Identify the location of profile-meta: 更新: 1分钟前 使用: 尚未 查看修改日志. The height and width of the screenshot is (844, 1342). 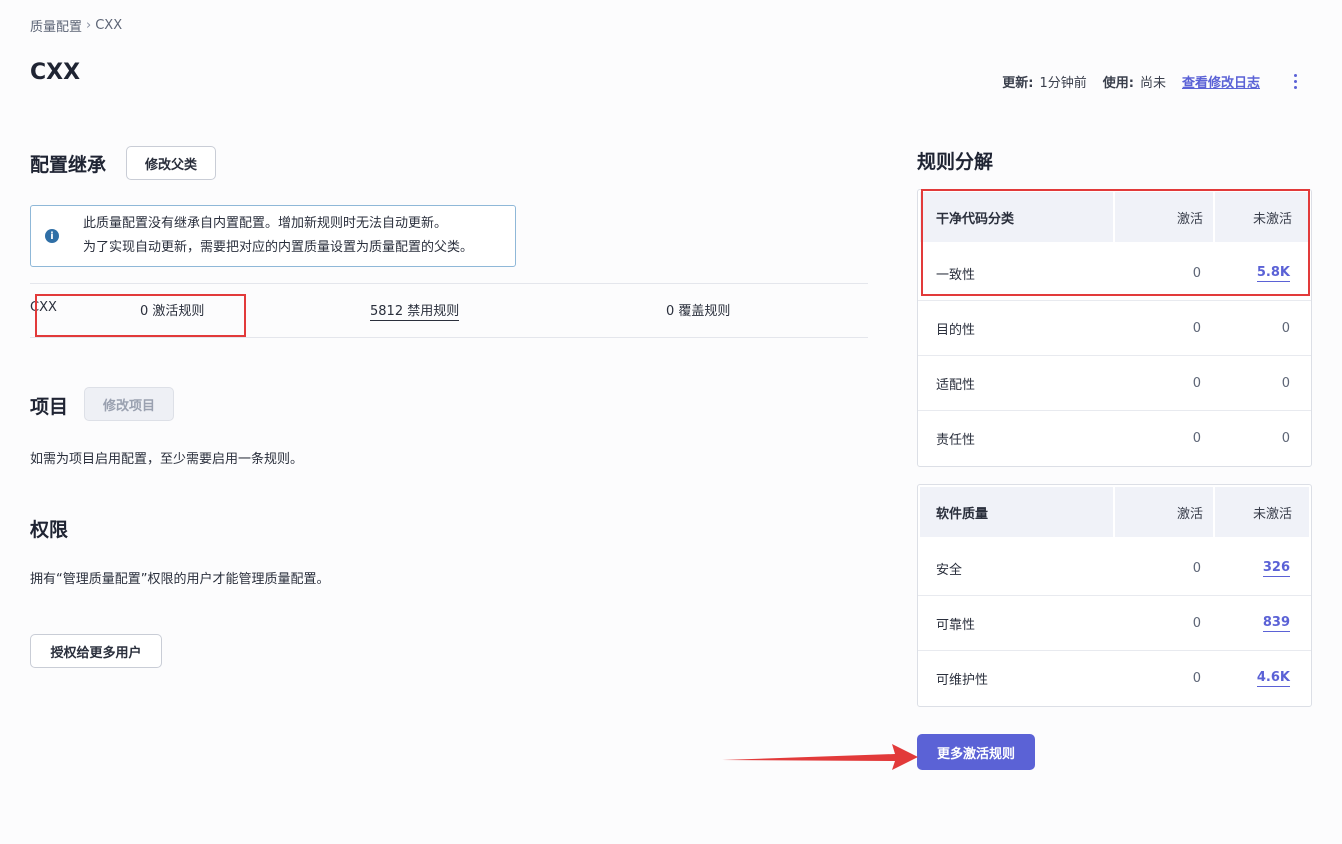
(1154, 81).